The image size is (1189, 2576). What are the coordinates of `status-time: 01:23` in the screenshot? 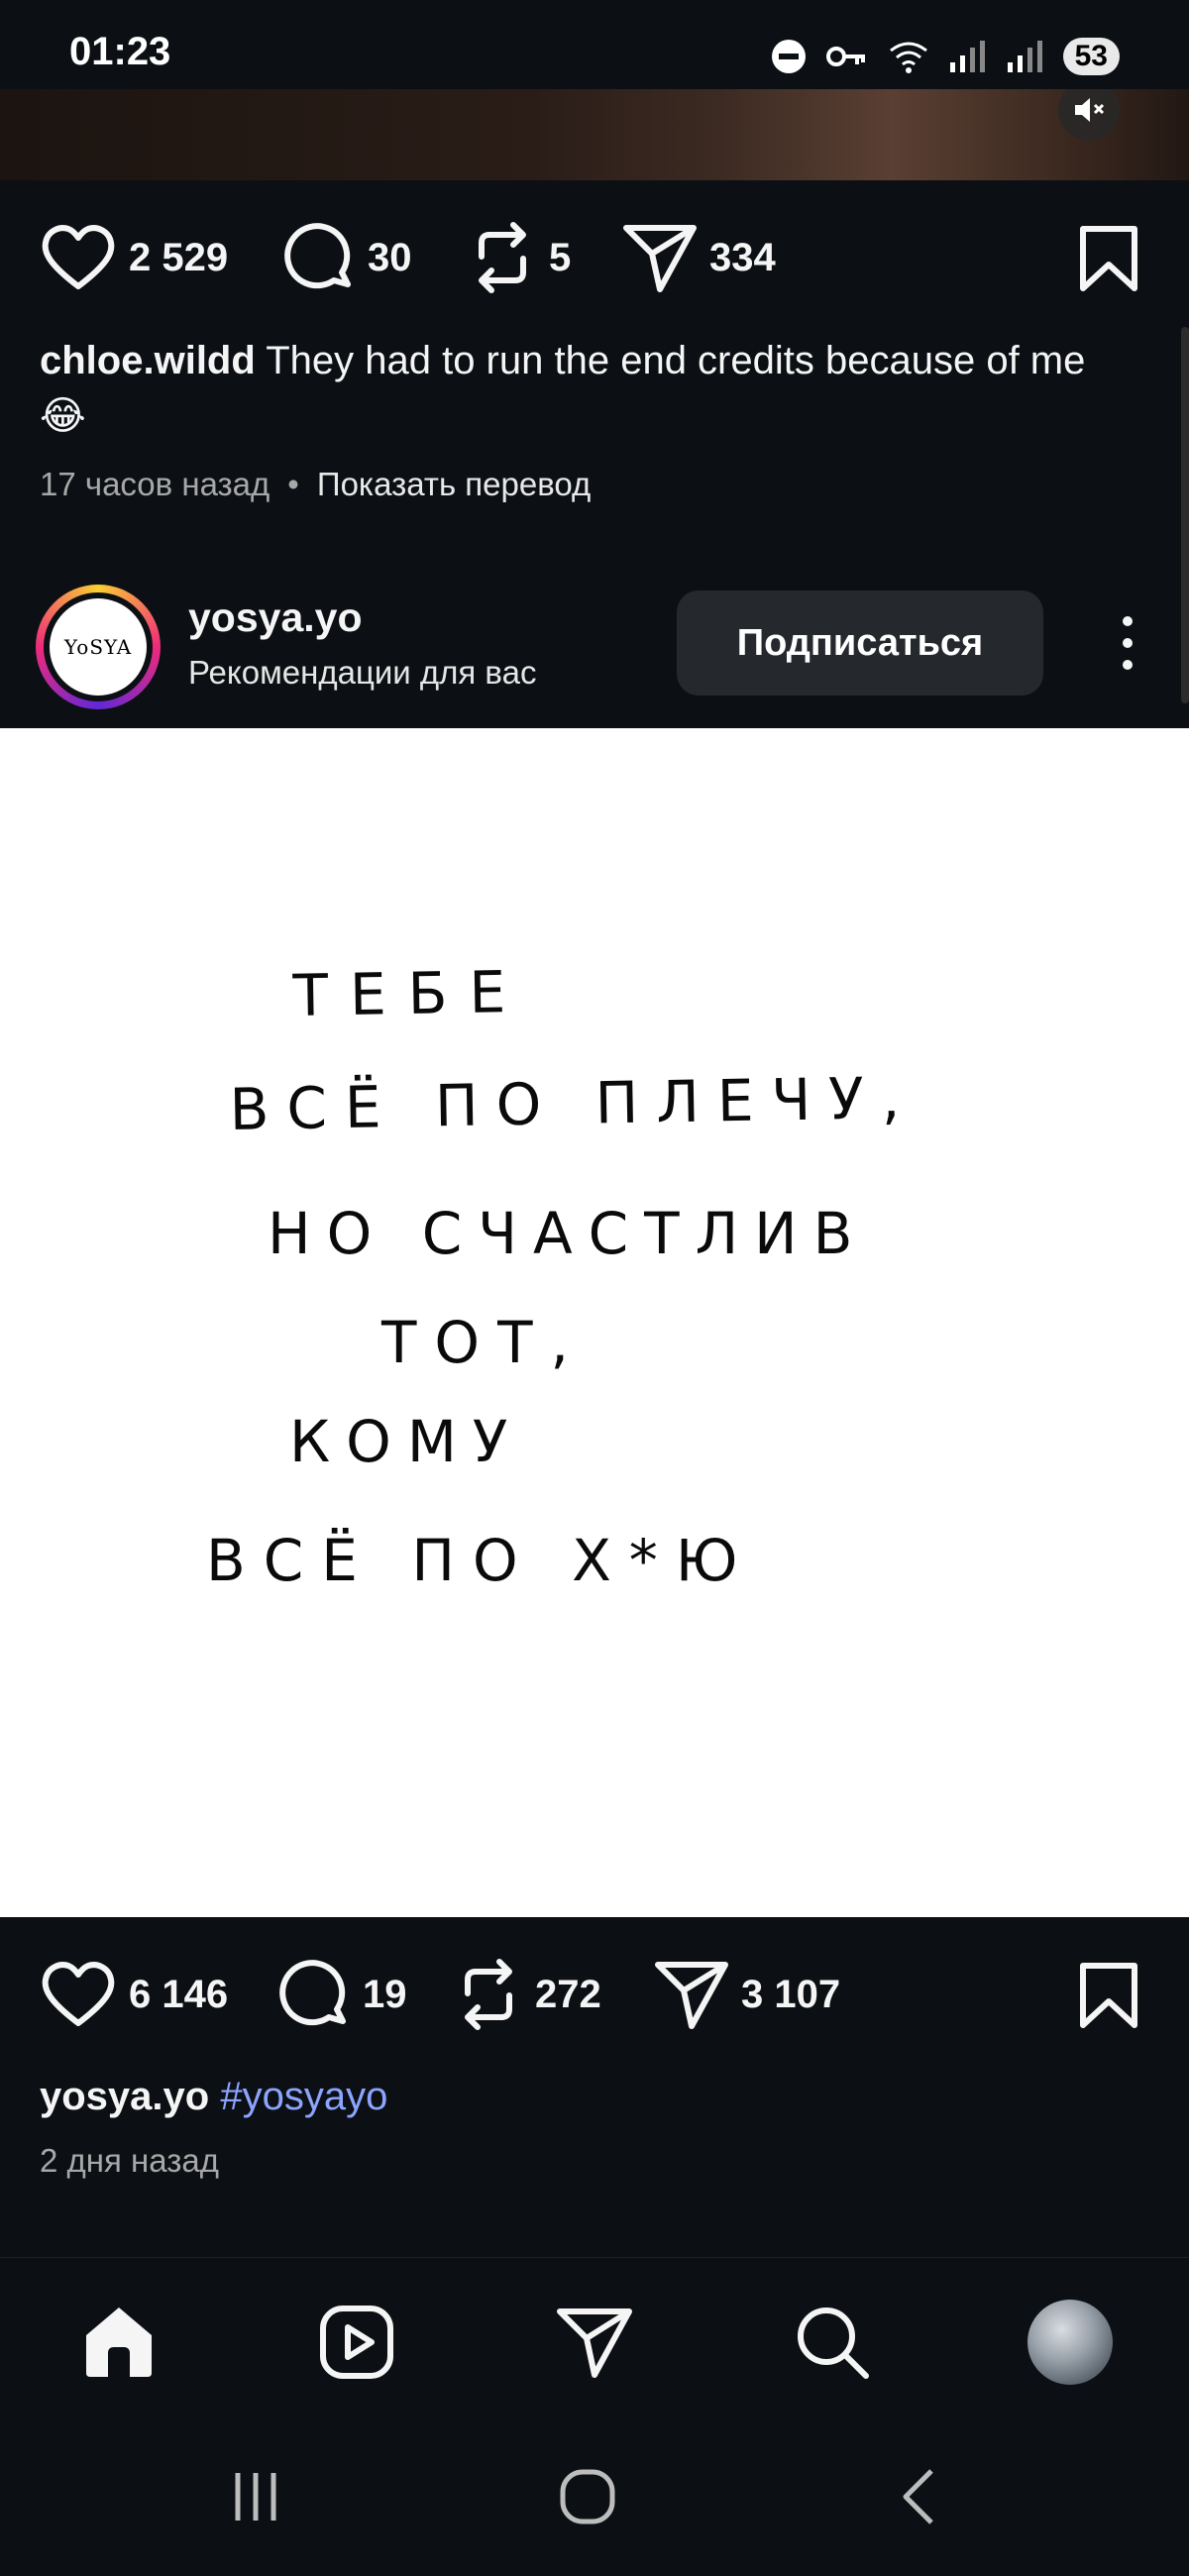 It's located at (120, 51).